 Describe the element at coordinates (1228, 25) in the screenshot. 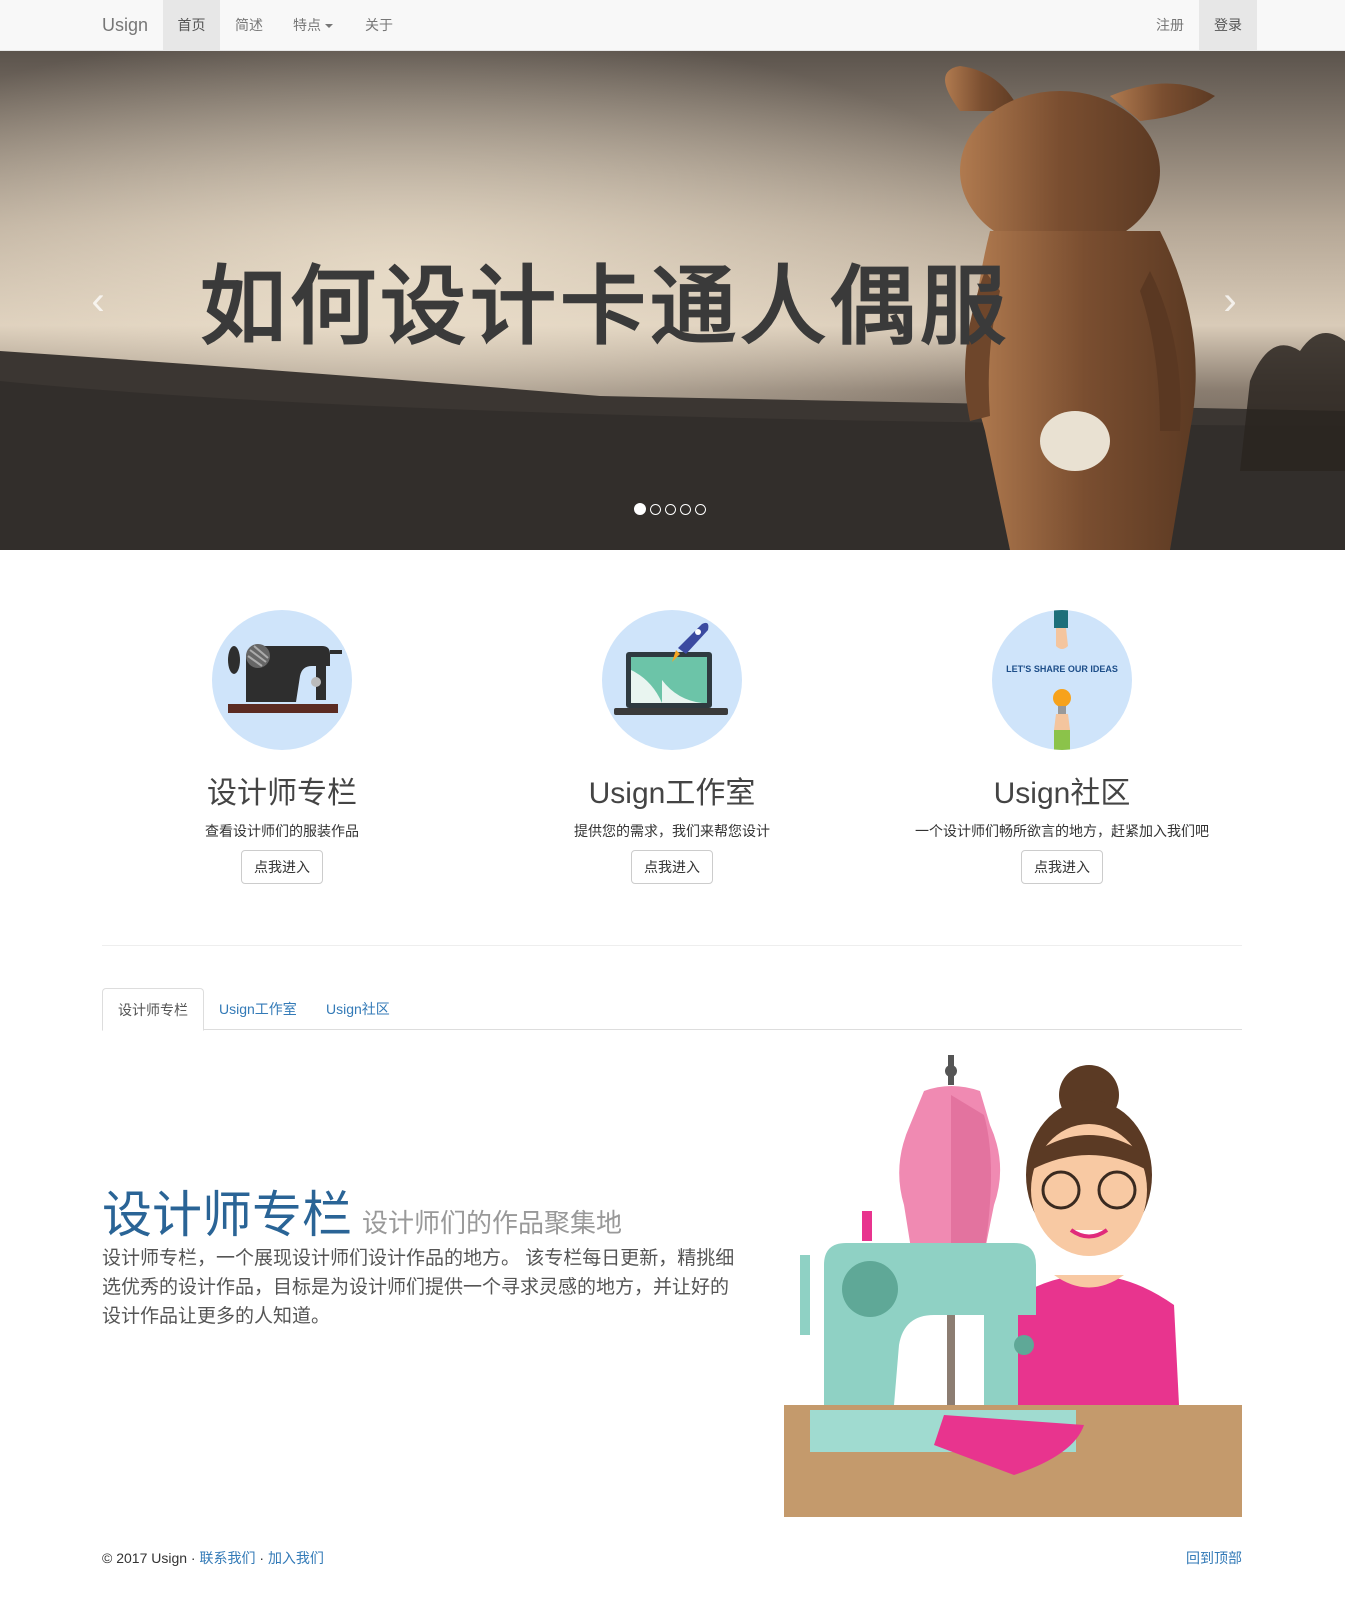

I see `nav-login: 登录` at that location.